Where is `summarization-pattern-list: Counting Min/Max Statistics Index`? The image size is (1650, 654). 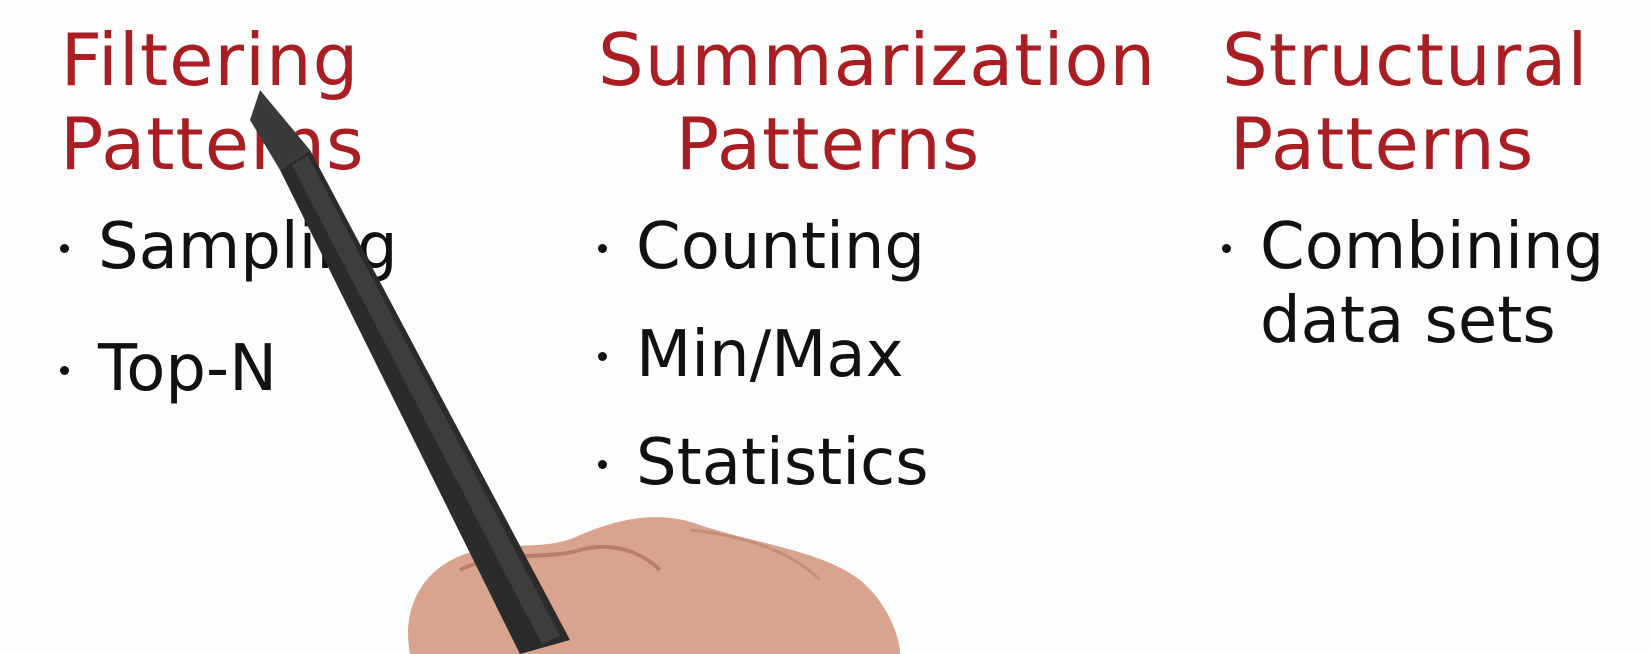
summarization-pattern-list: Counting Min/Max Statistics Index is located at coordinates (763, 426).